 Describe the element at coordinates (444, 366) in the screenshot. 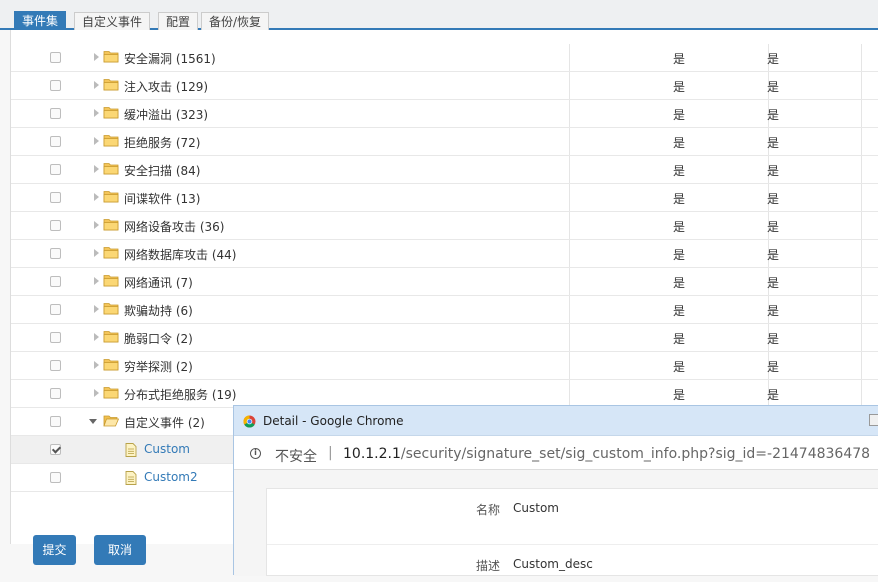

I see `table-row: 穷举探测 (2) 是 是` at that location.